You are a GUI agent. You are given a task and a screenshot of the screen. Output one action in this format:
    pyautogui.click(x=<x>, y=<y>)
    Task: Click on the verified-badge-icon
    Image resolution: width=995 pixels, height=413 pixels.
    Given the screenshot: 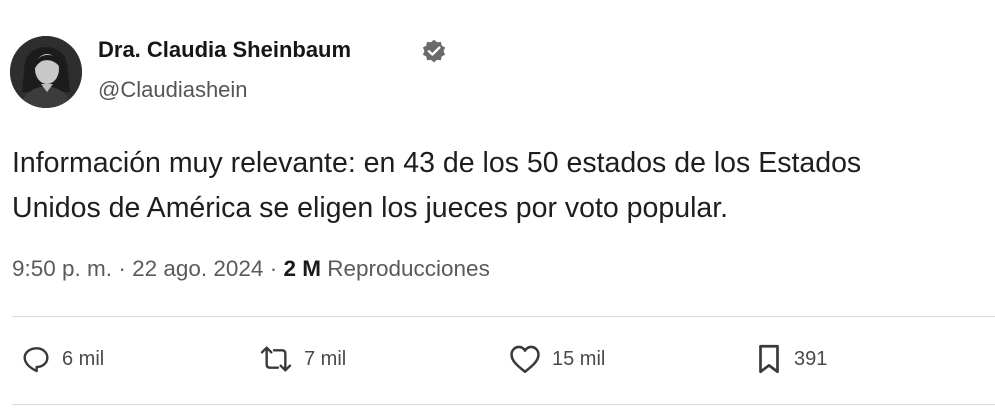 What is the action you would take?
    pyautogui.click(x=434, y=52)
    